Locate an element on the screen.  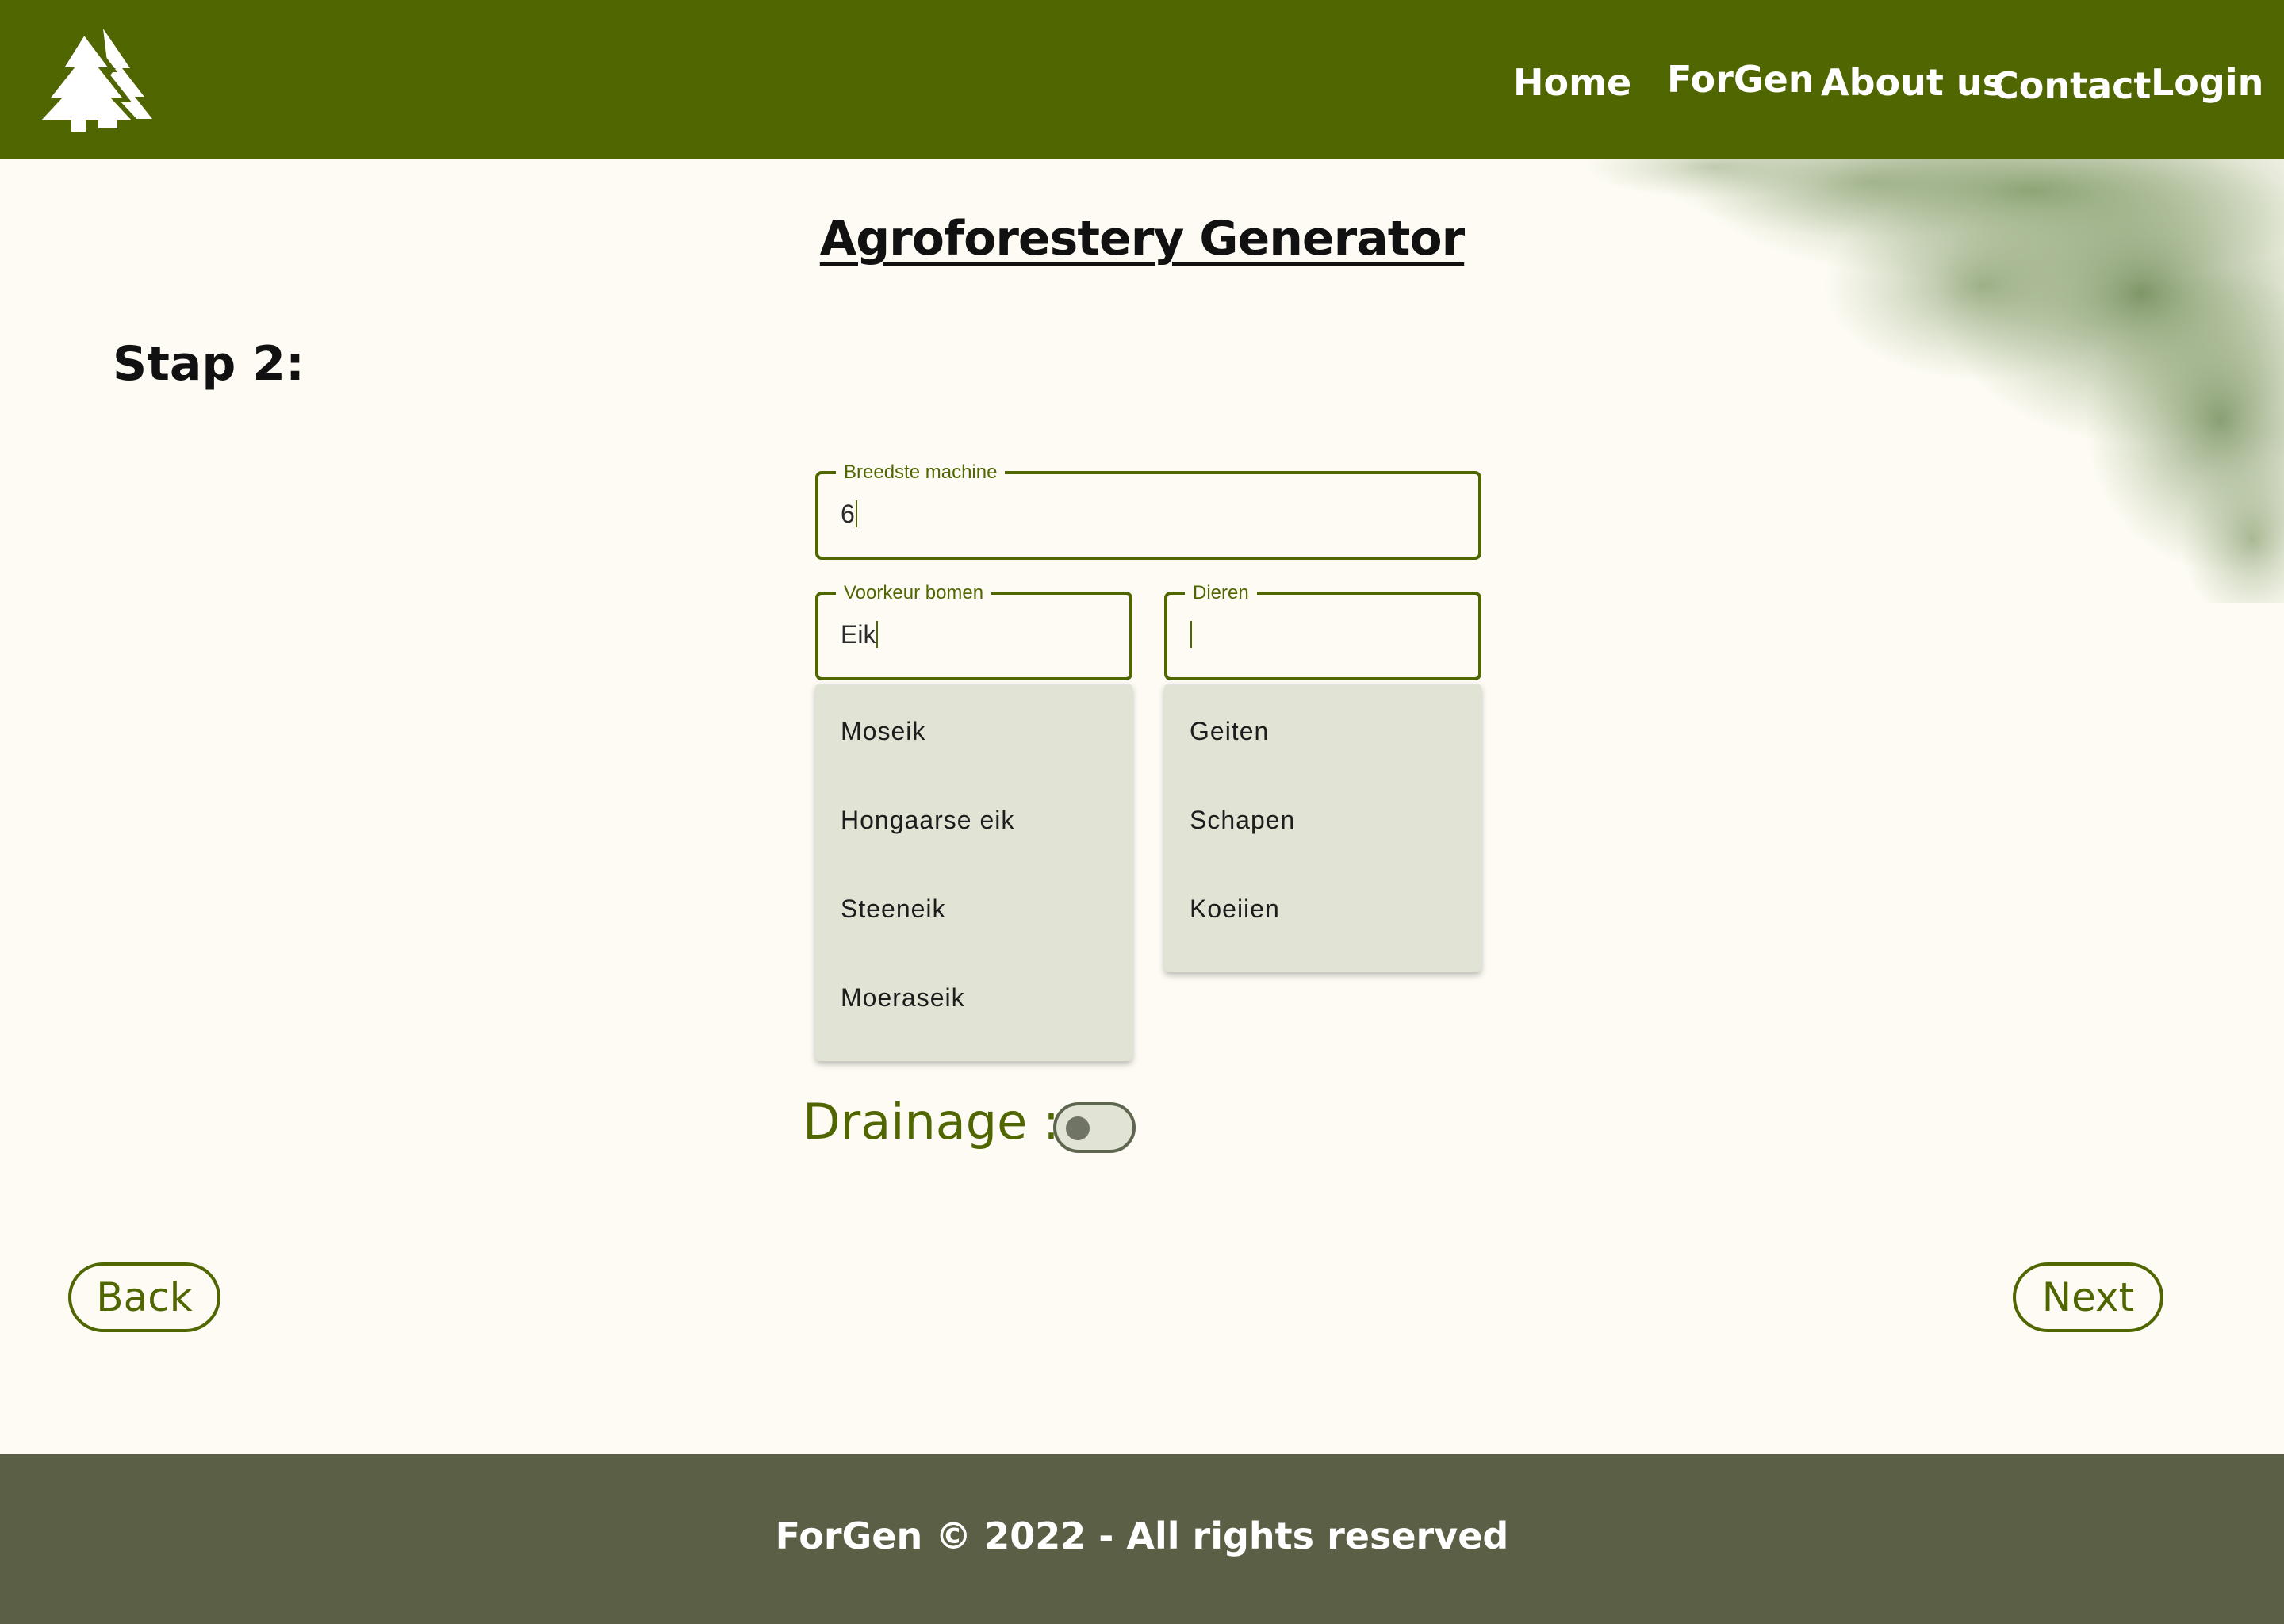
page-title-container: Agroforestery Generator is located at coordinates (1142, 238).